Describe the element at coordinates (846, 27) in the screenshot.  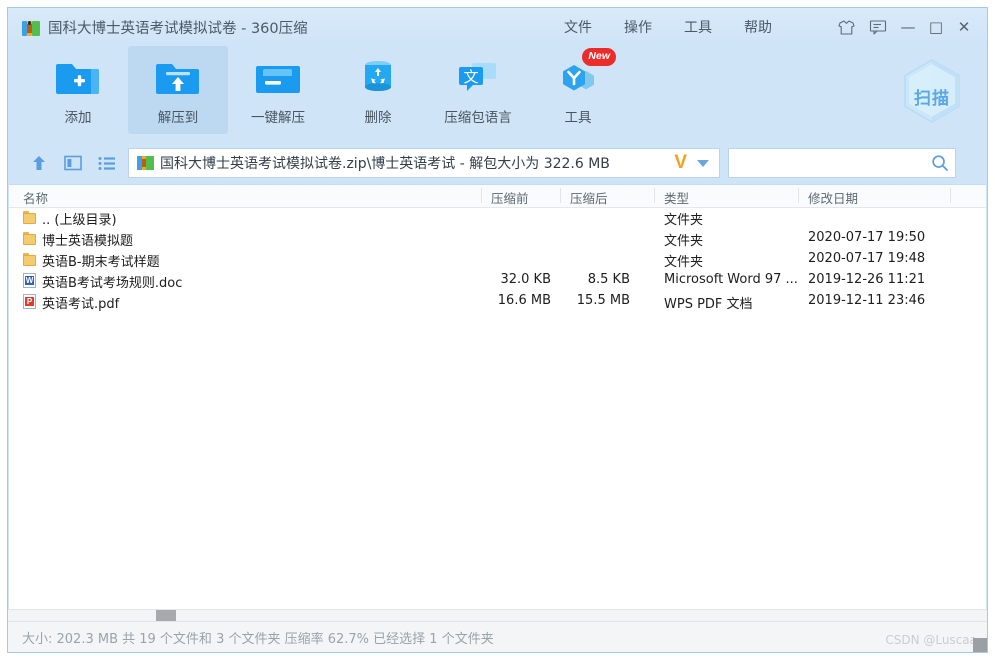
I see `tshirt-icon` at that location.